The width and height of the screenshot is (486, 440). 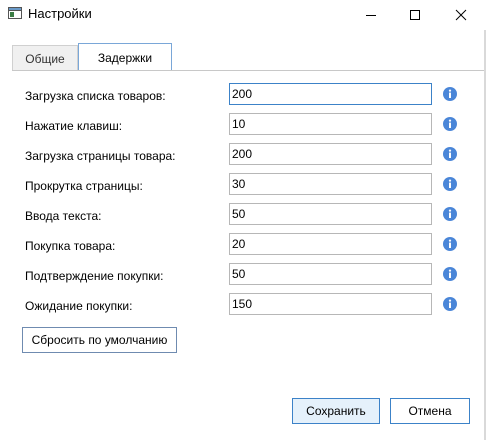 What do you see at coordinates (248, 70) in the screenshot?
I see `tab-panel-border` at bounding box center [248, 70].